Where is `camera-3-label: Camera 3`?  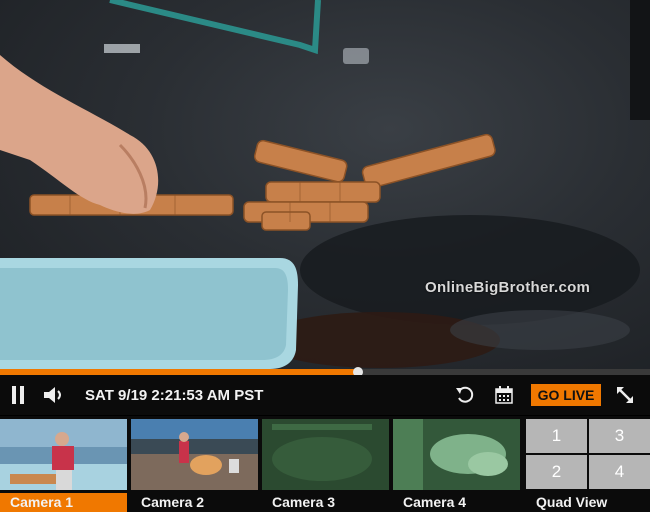
camera-3-label: Camera 3 is located at coordinates (304, 502).